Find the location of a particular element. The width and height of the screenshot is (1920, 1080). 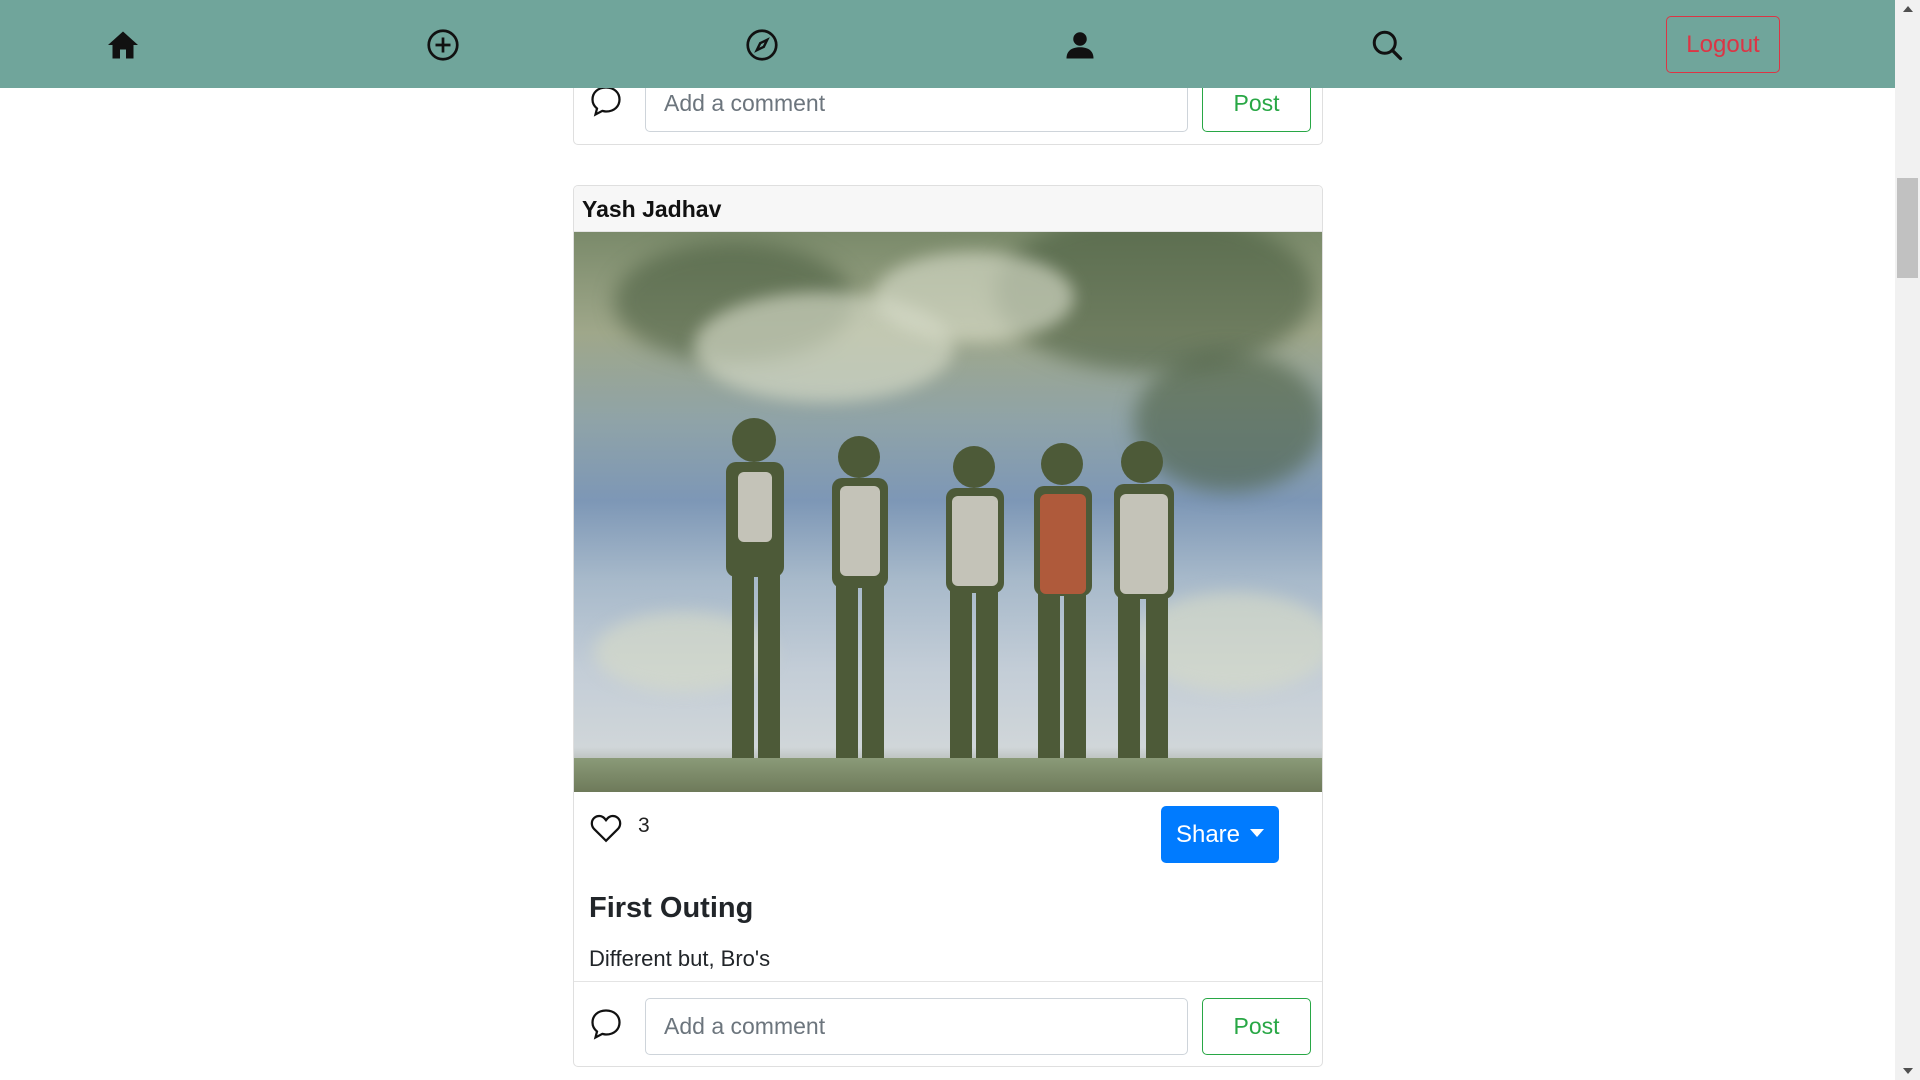

top-navbar: Logout is located at coordinates (947, 44).